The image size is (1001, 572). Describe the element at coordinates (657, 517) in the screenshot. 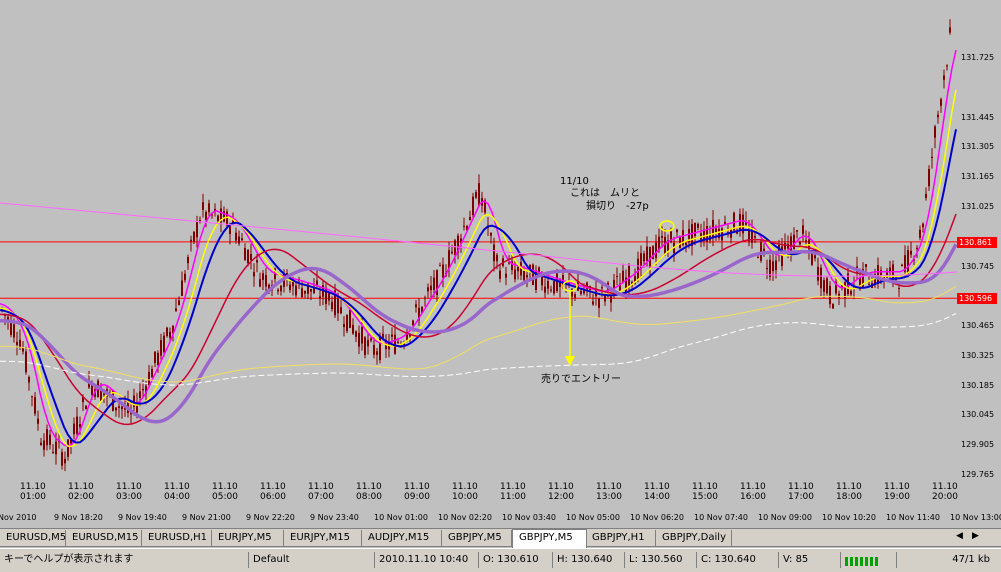

I see `date-scale-label: 10 Nov 06:20` at that location.